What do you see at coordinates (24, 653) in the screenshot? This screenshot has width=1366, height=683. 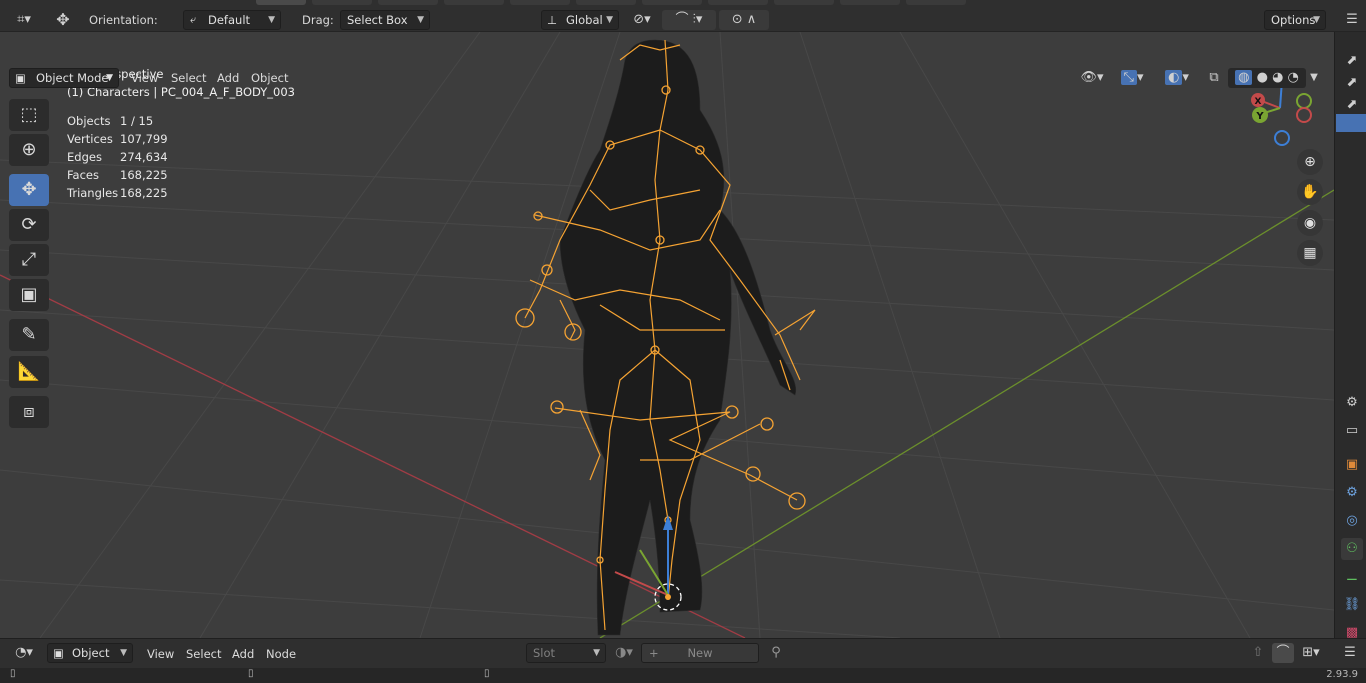 I see `editor-type-icon: ◔▾` at bounding box center [24, 653].